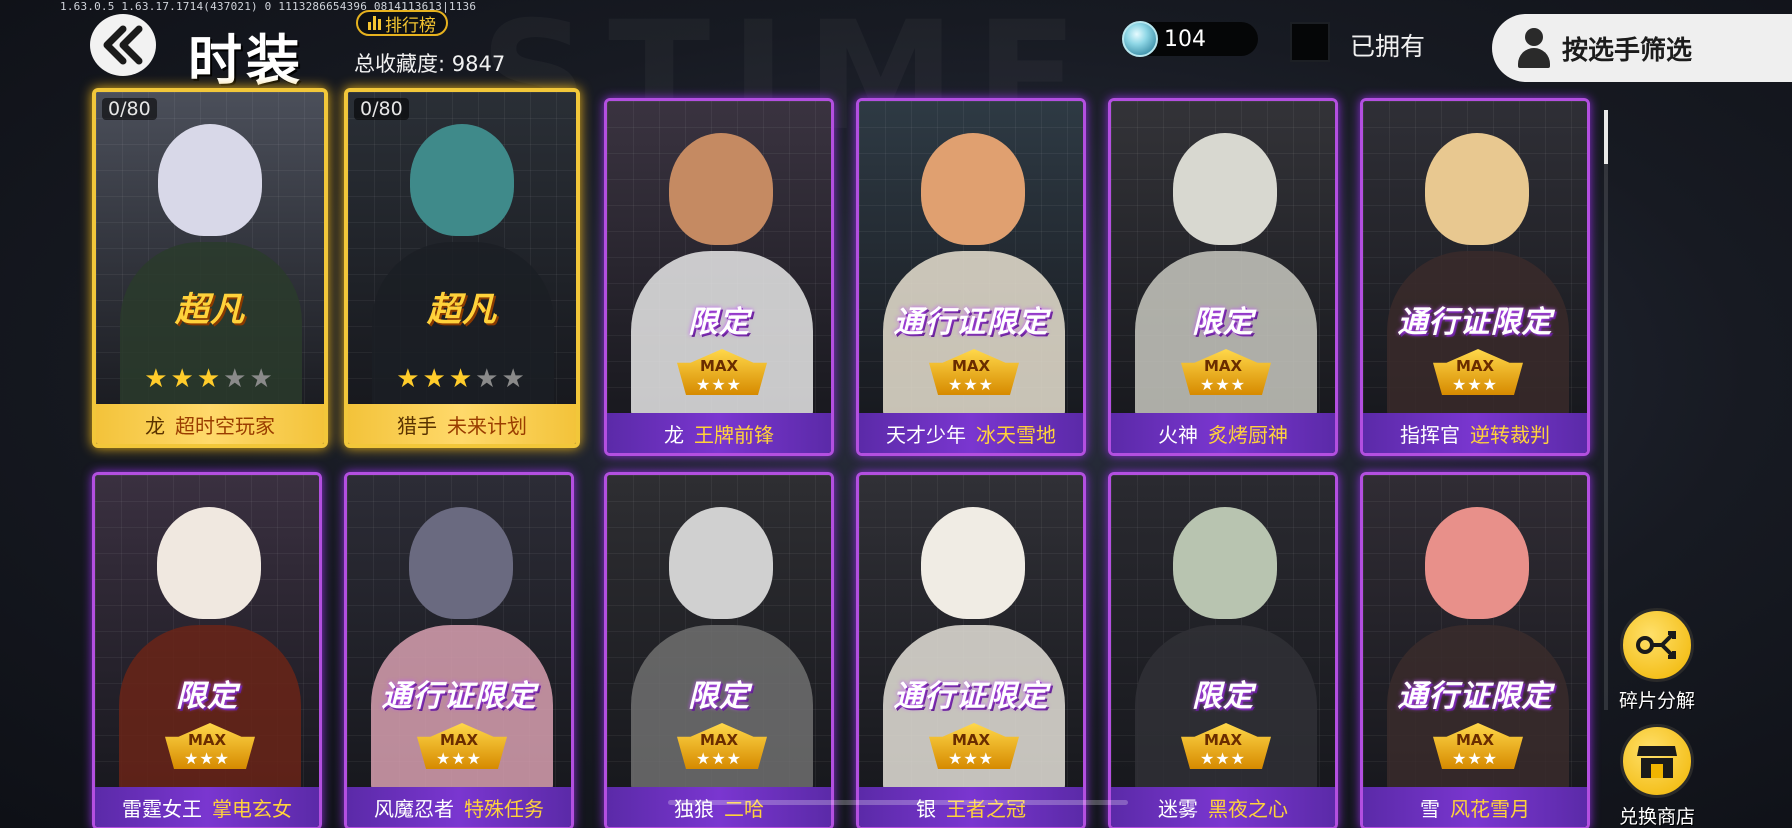  I want to click on card-name-bar: 银 王者之冠, so click(971, 807).